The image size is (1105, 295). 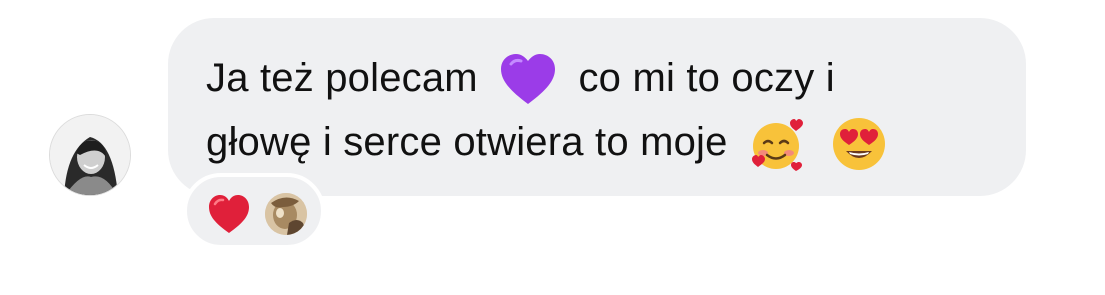 I want to click on message-line-1-text-b: co mi to oczy i, so click(x=706, y=78).